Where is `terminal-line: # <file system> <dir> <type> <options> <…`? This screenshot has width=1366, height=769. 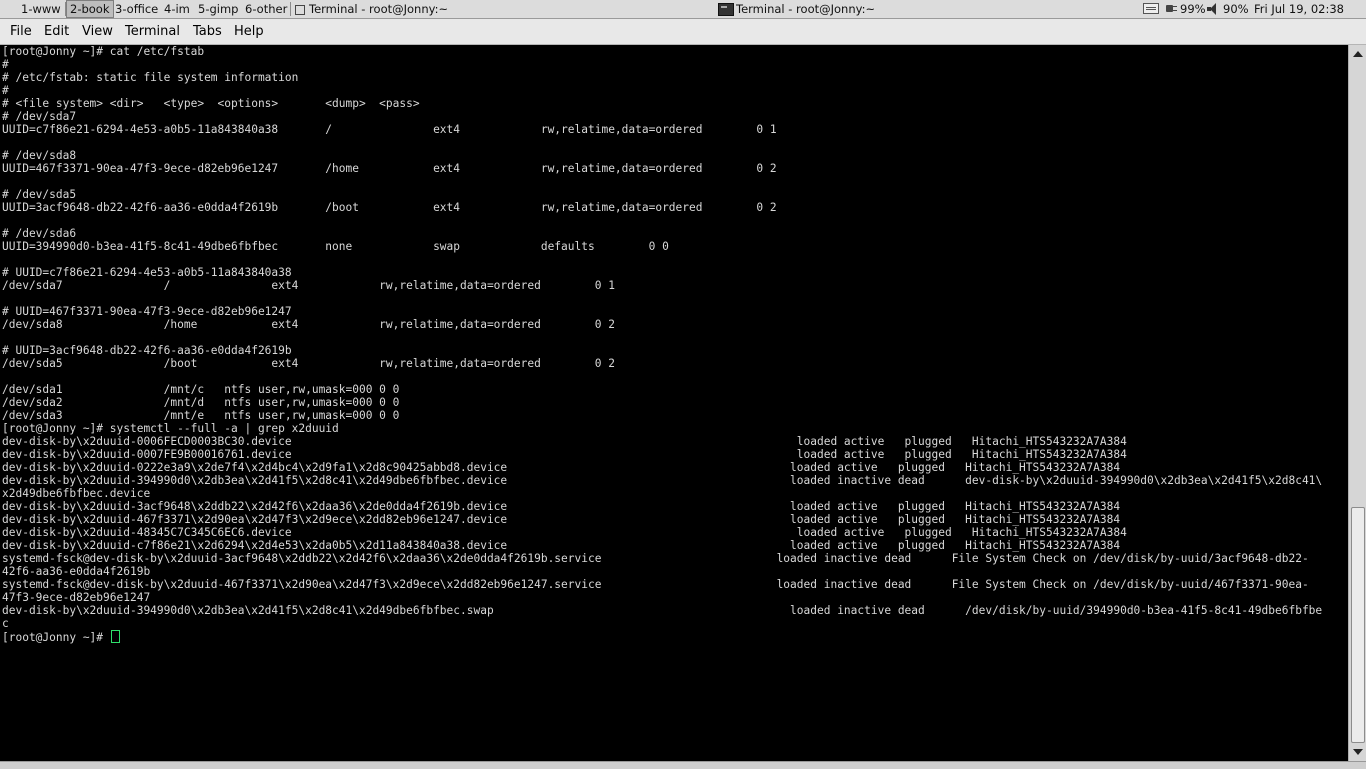
terminal-line: # <file system> <dir> <type> <options> <… is located at coordinates (211, 103).